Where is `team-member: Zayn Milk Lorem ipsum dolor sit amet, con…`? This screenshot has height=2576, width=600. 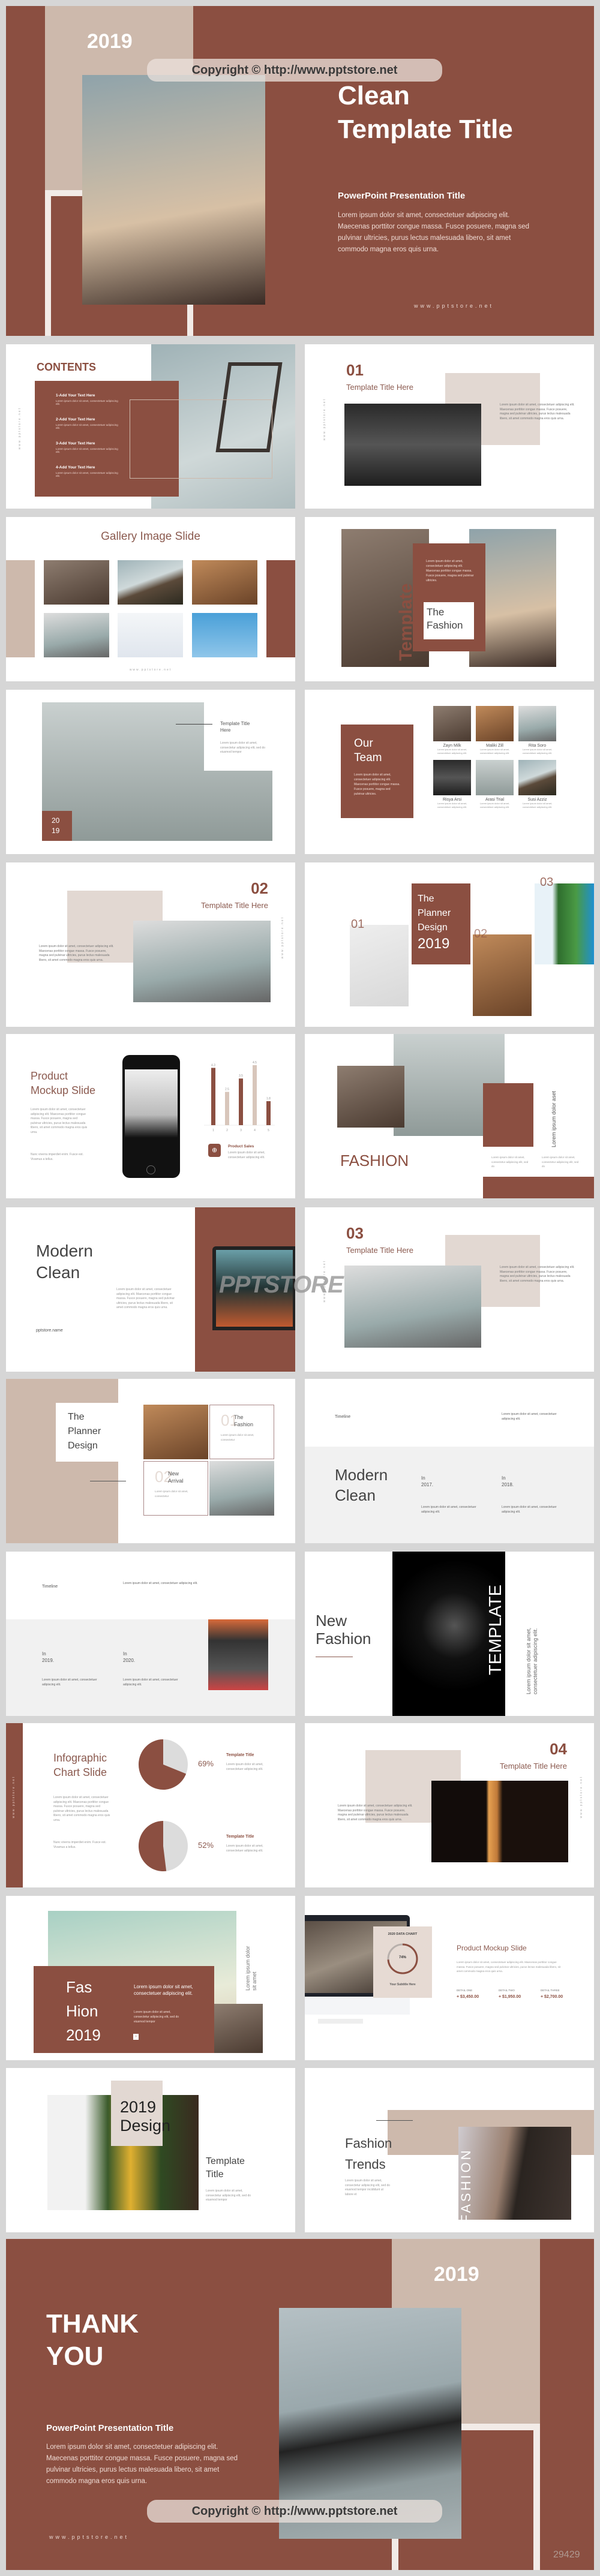
team-member: Zayn Milk Lorem ipsum dolor sit amet, con… is located at coordinates (452, 730).